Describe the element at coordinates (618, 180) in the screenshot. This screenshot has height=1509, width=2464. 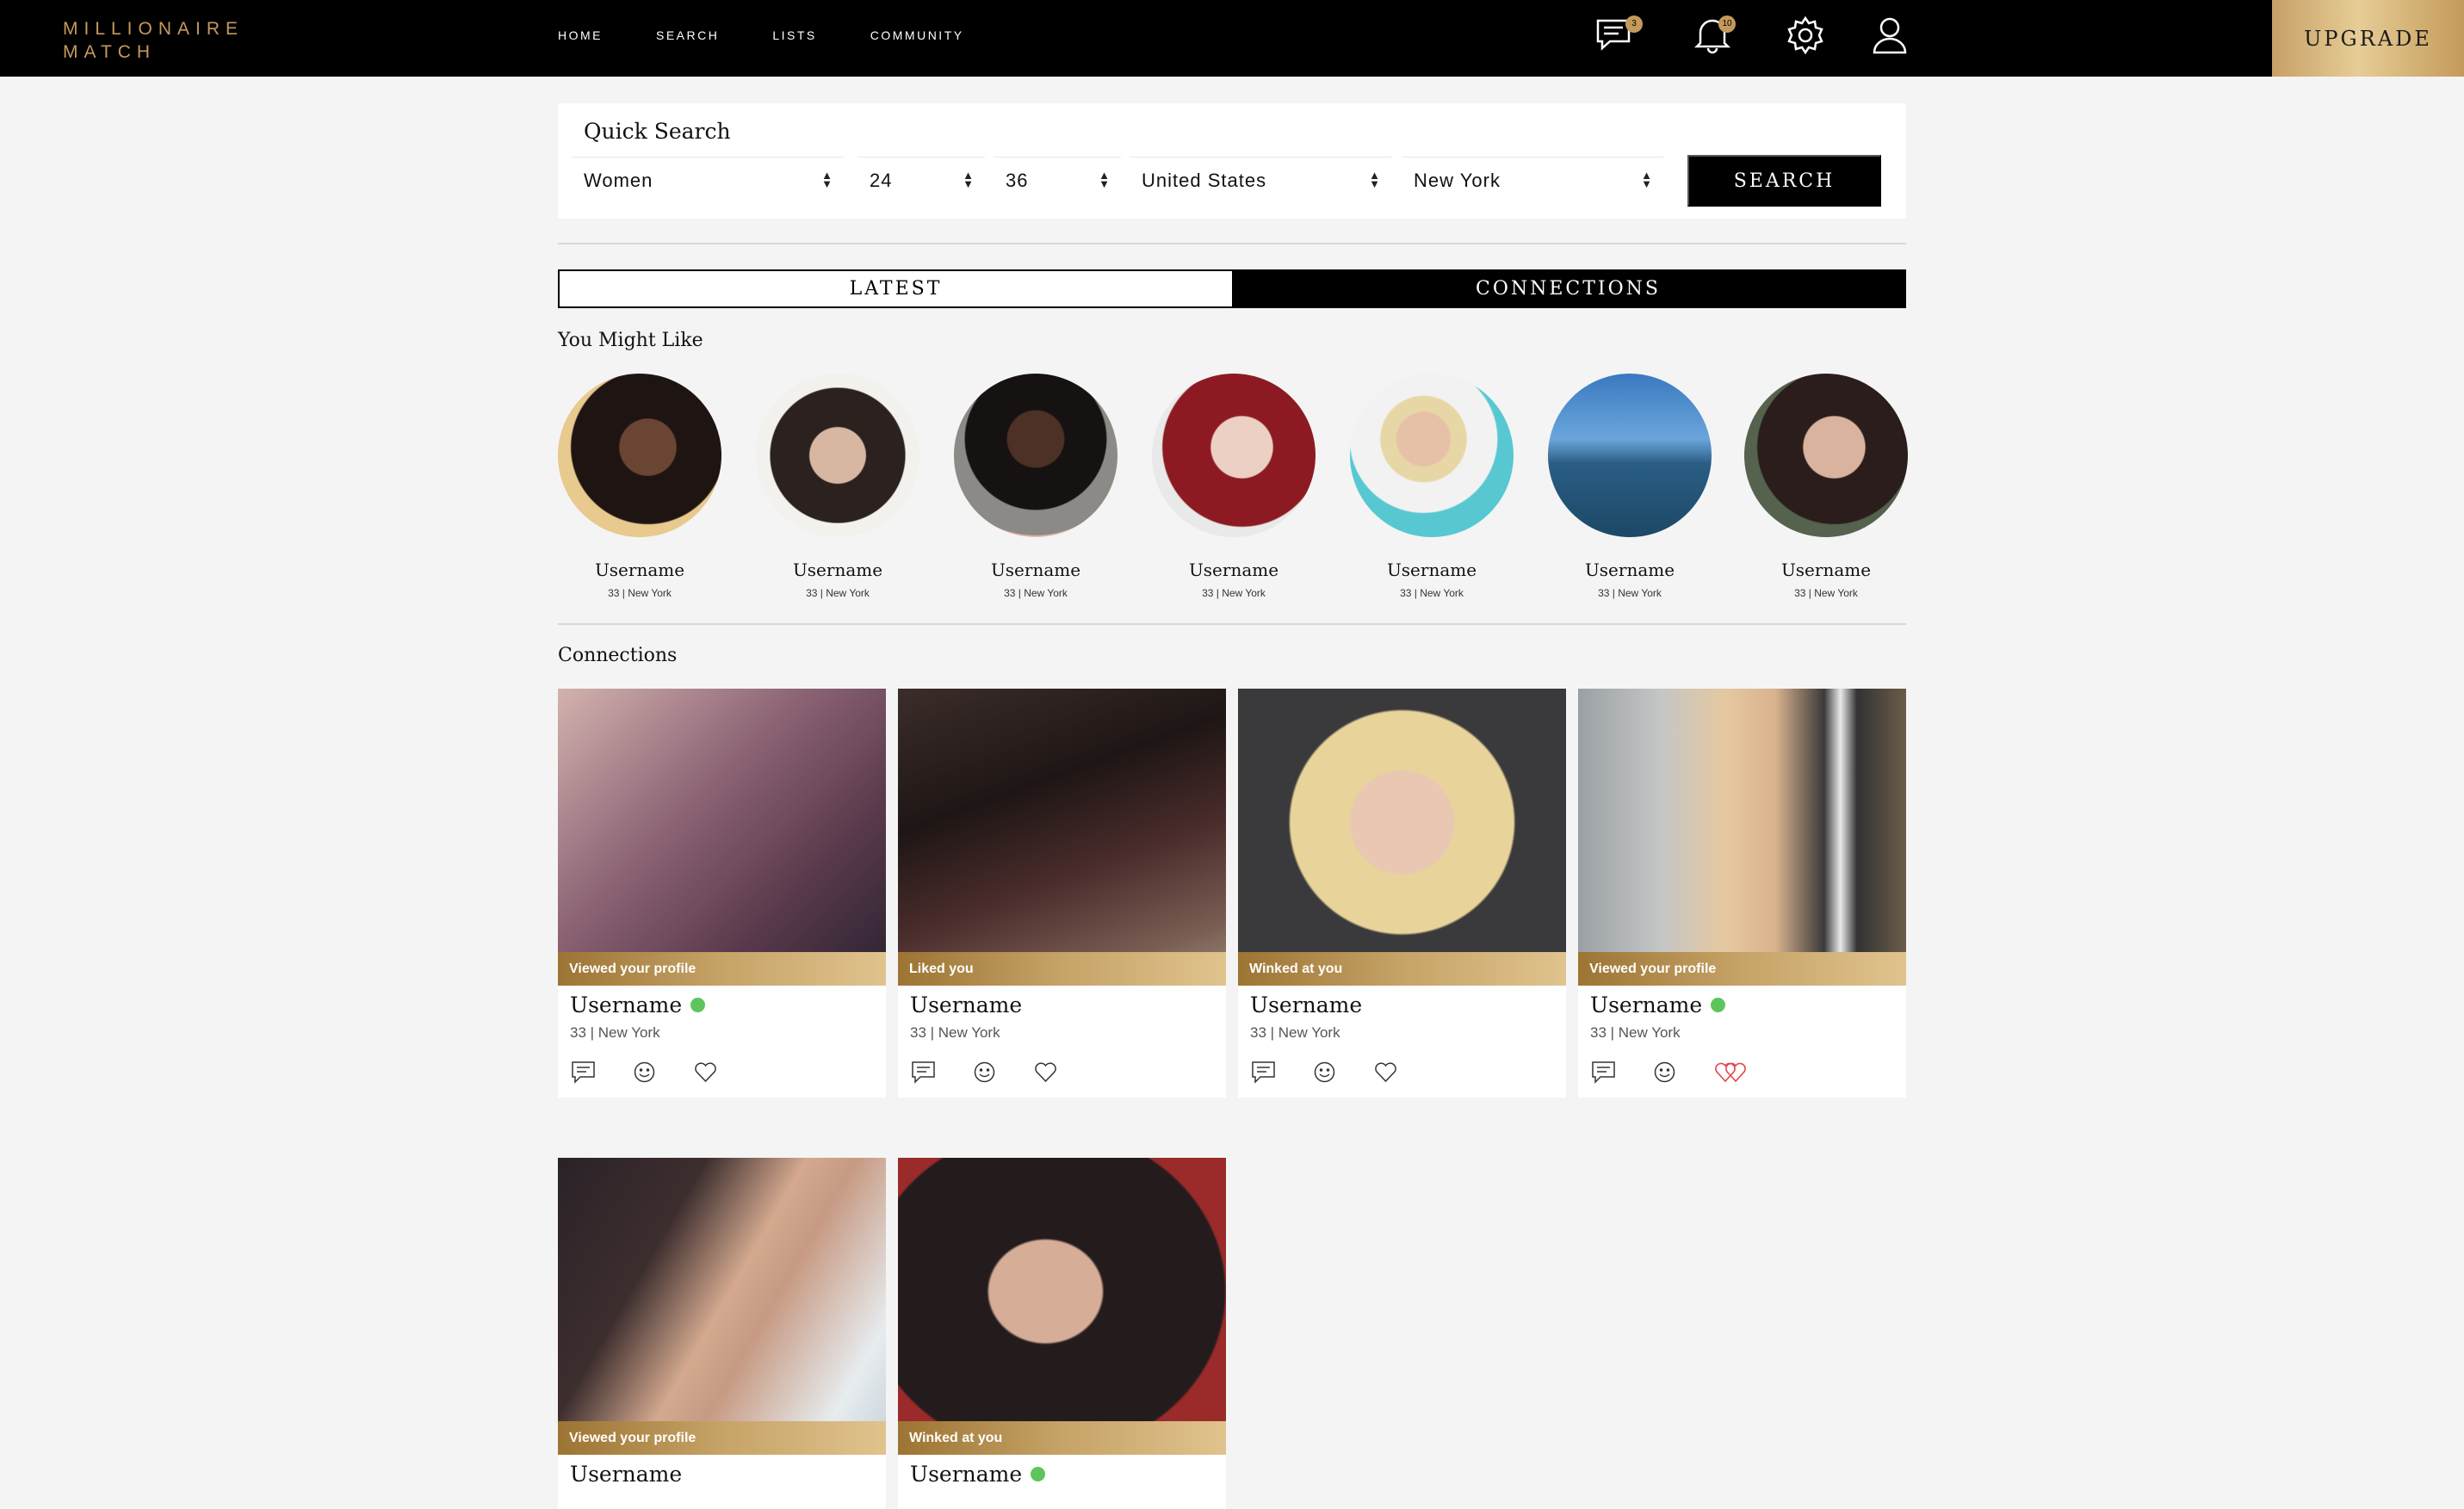
I see `gender-select-value: Women` at that location.